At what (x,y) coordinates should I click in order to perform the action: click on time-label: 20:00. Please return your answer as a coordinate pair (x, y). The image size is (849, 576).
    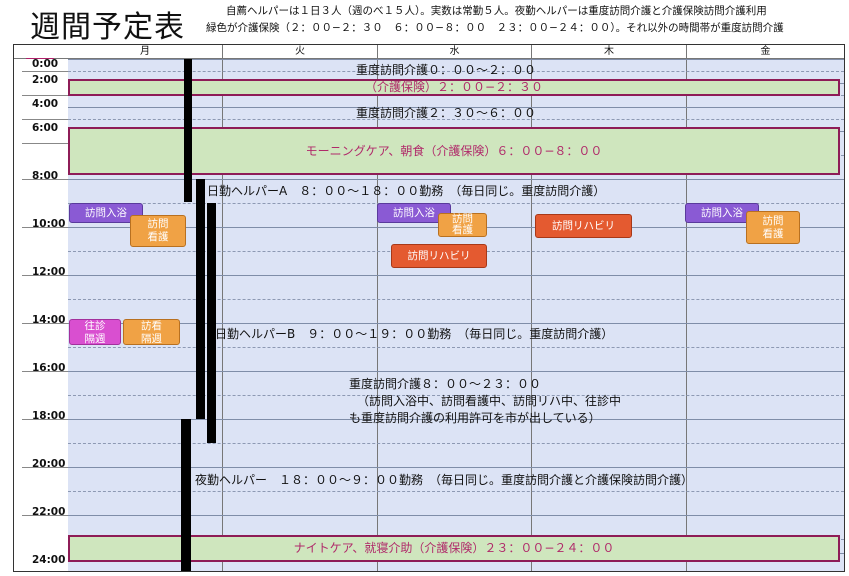
    Looking at the image, I should click on (49, 464).